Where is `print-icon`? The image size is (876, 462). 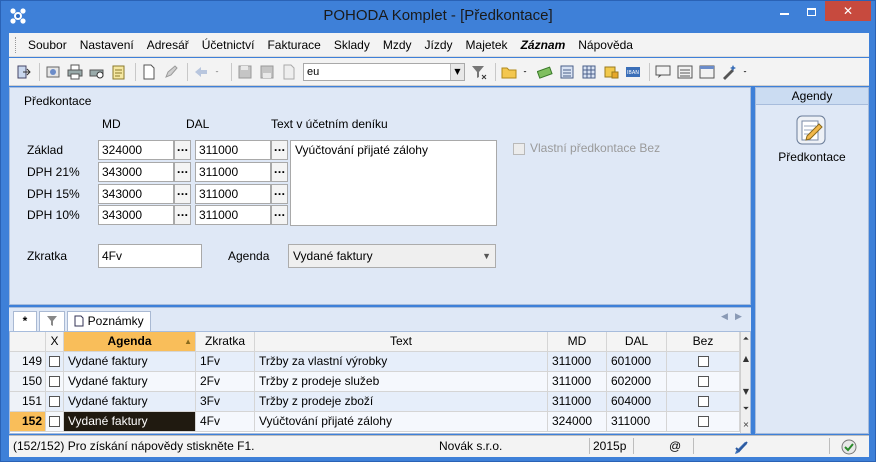
print-icon is located at coordinates (75, 72).